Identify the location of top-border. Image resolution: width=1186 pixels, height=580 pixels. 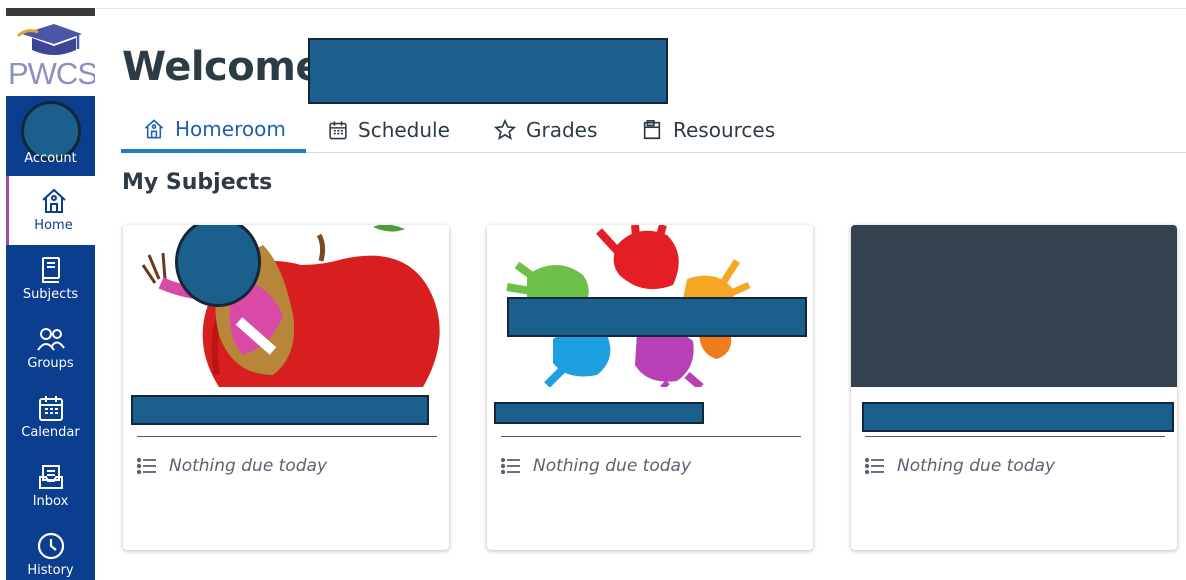
(640, 8).